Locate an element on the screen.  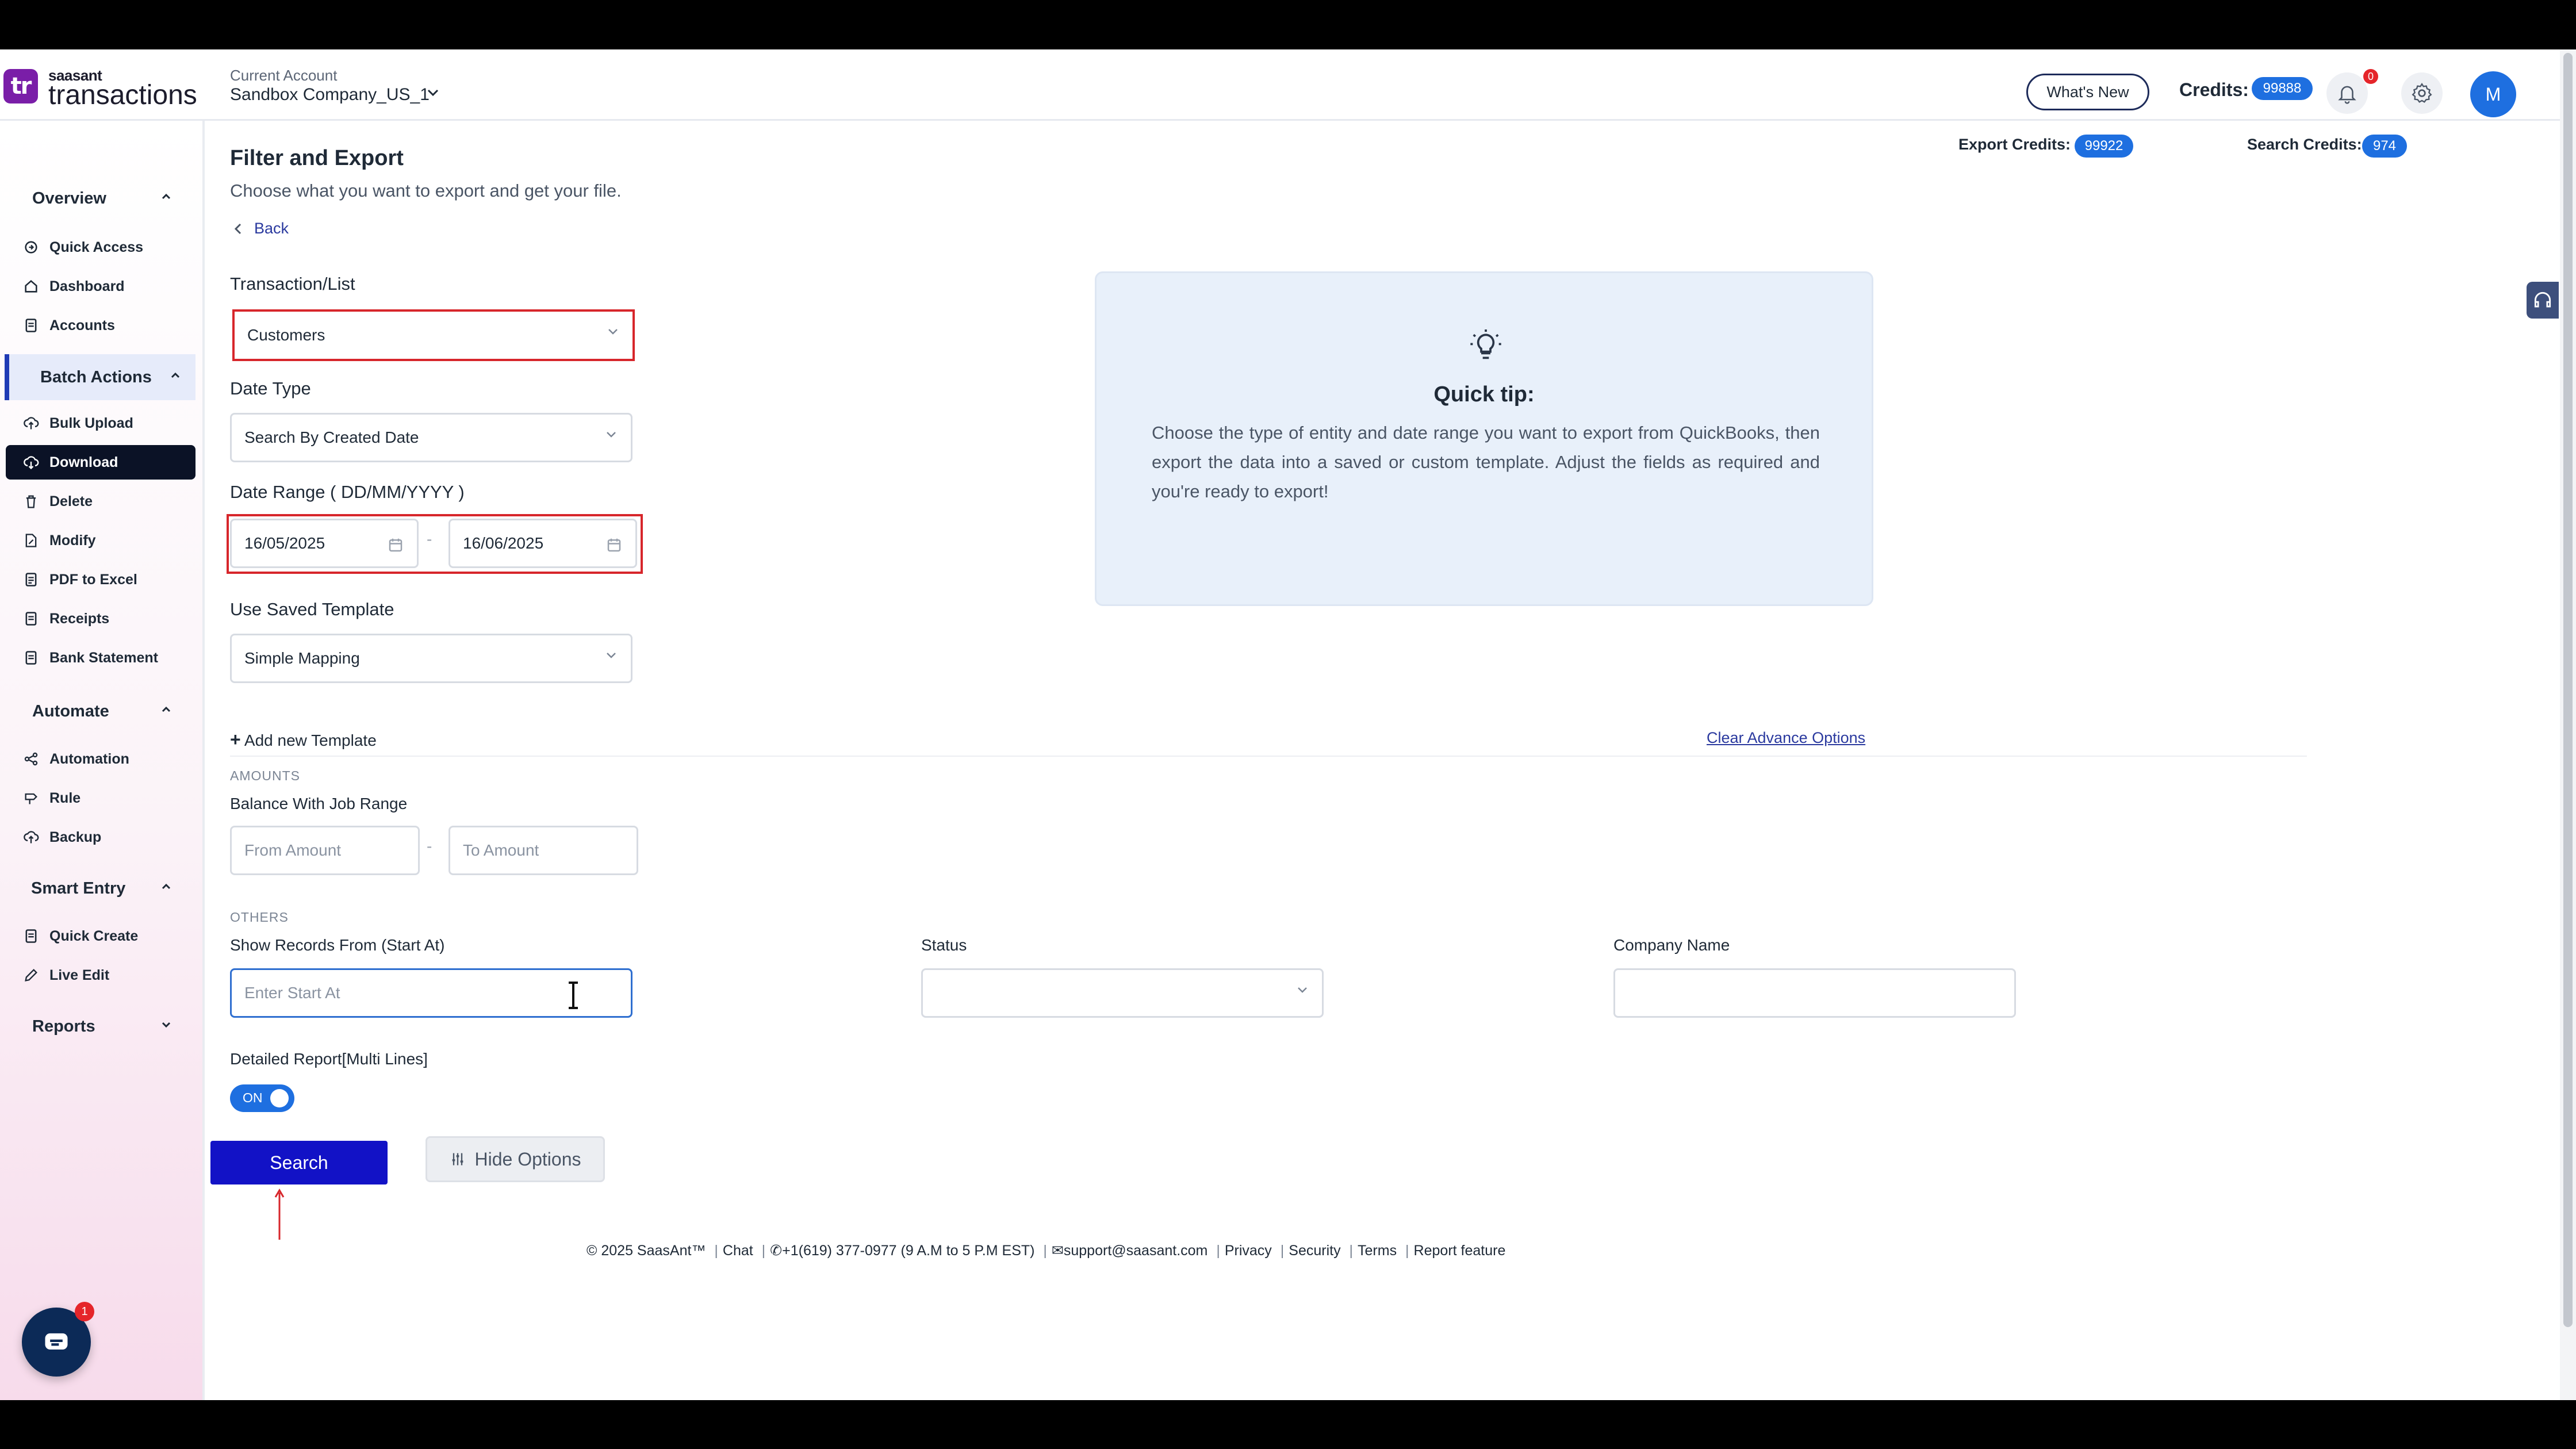
side-help-widget is located at coordinates (2543, 300).